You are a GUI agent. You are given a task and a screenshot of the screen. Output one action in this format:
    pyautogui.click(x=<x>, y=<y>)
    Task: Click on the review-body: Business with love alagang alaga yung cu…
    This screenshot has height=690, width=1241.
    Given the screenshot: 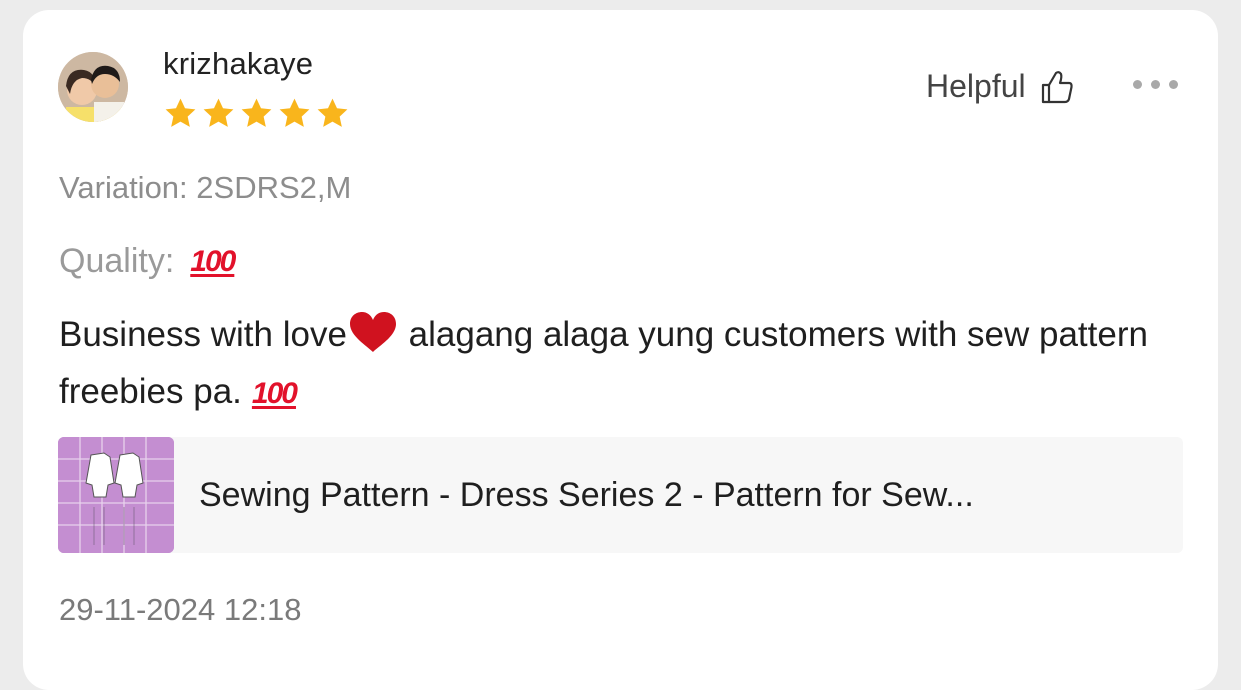 What is the action you would take?
    pyautogui.click(x=619, y=363)
    